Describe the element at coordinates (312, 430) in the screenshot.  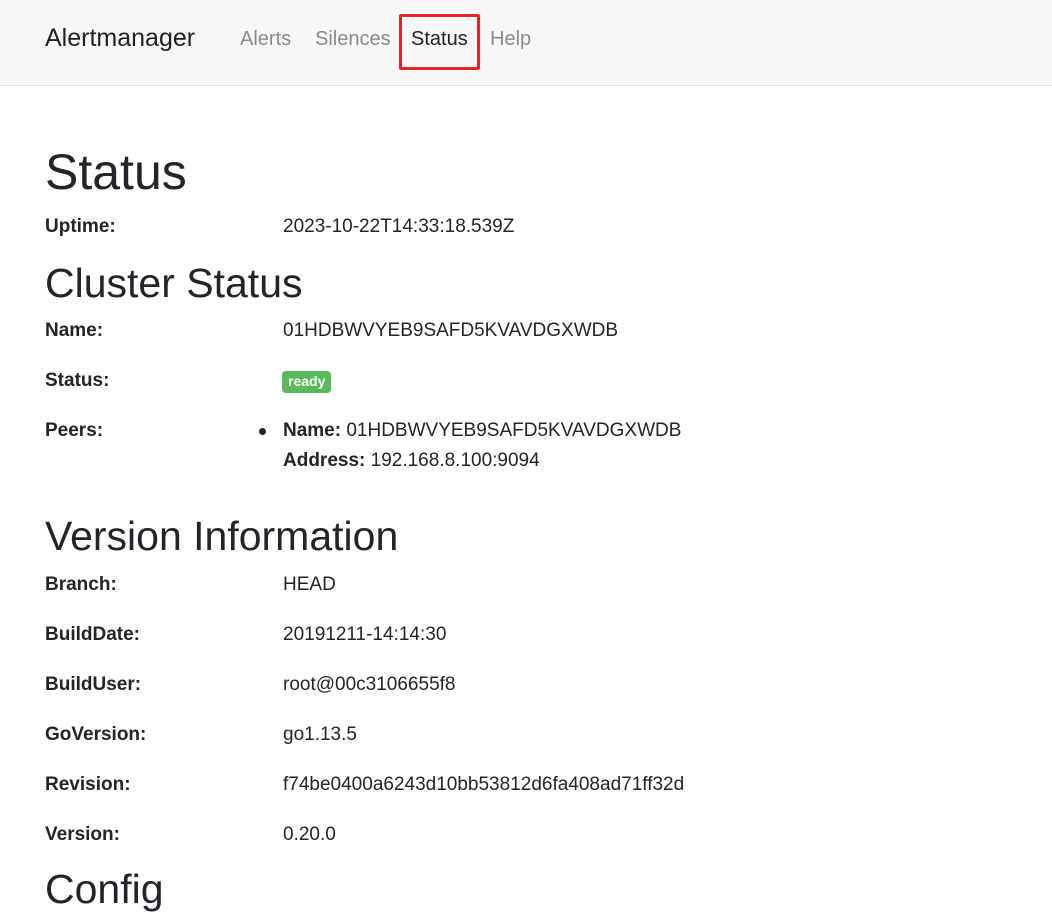
I see `peer-name-label: Name:` at that location.